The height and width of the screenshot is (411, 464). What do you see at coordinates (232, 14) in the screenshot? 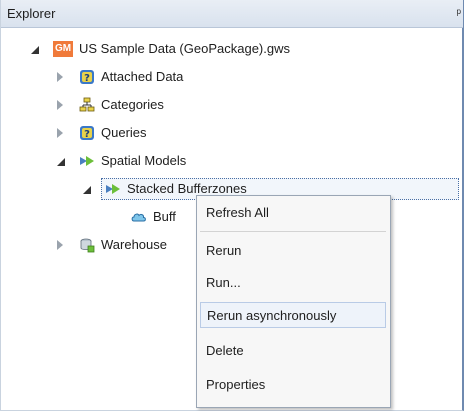
I see `explorer-titlebar: Explorer ᵖ` at bounding box center [232, 14].